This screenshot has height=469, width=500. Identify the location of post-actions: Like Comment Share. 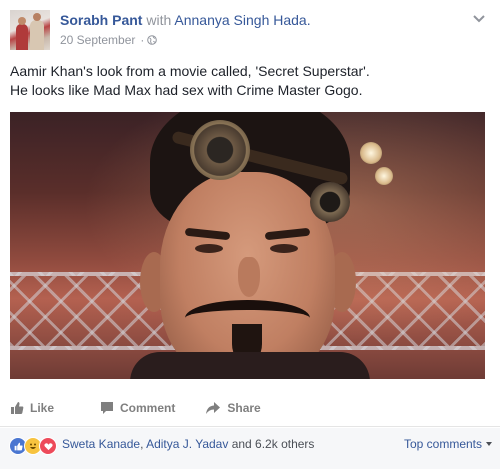
(250, 408).